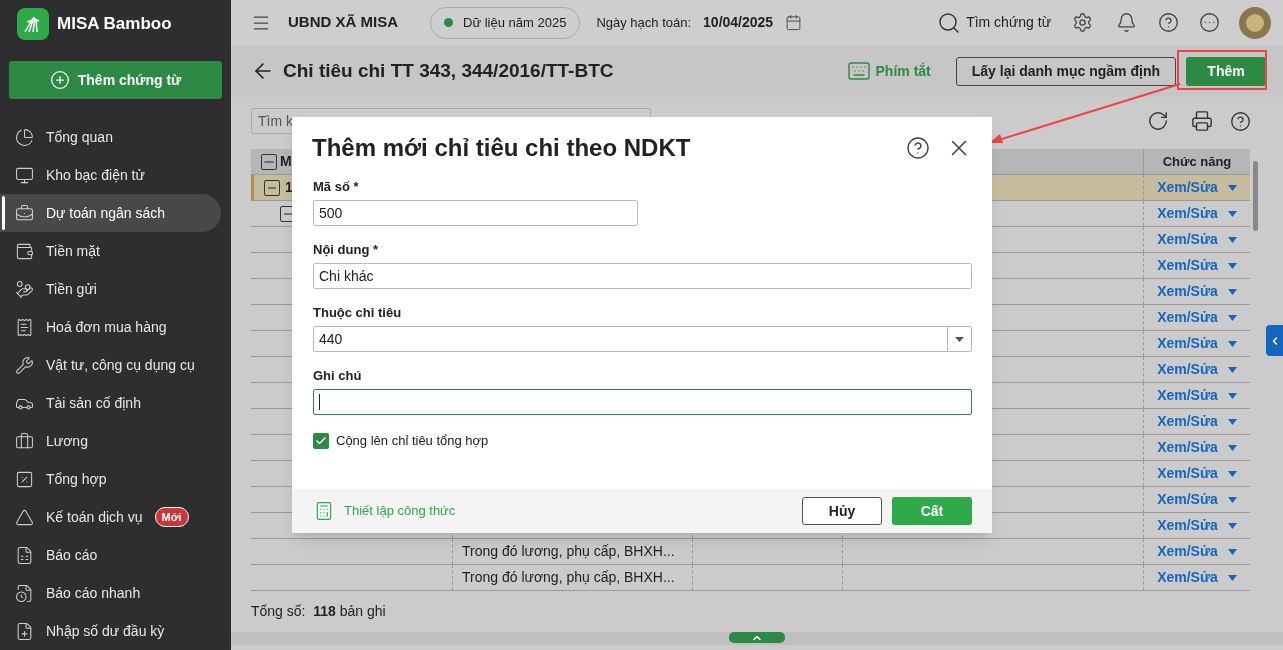 The width and height of the screenshot is (1283, 650). What do you see at coordinates (757, 637) in the screenshot?
I see `expand-panel-tab` at bounding box center [757, 637].